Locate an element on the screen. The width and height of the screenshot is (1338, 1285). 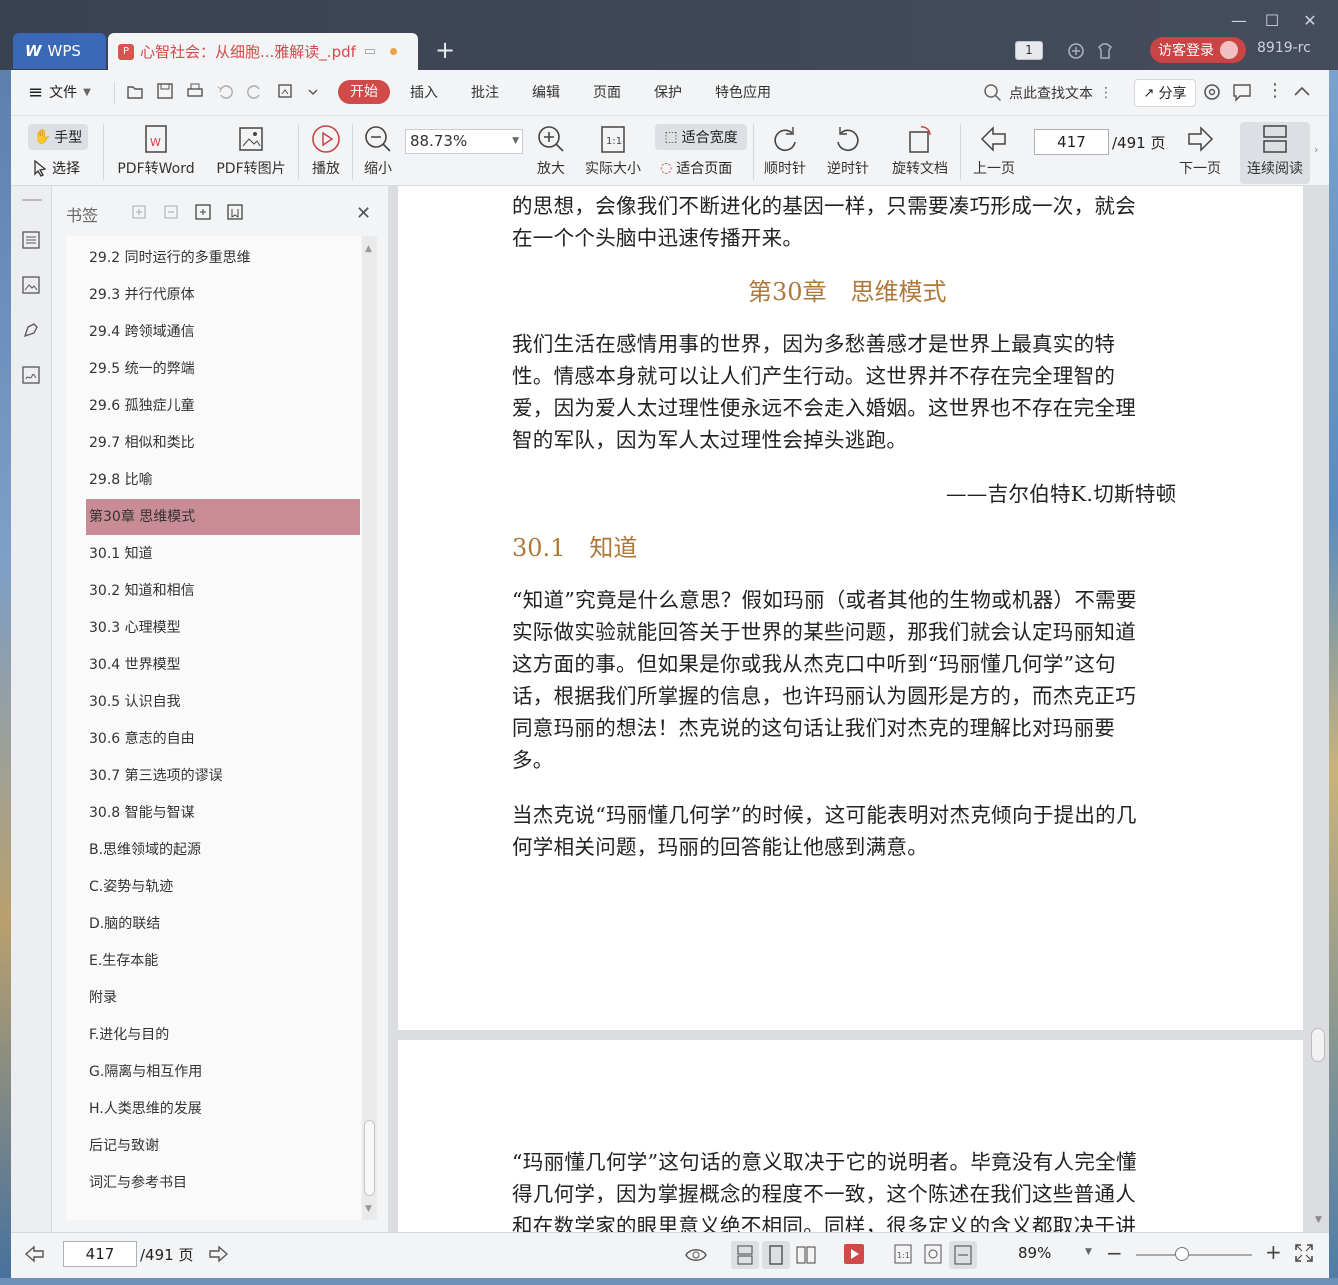
close-window-button: ✕ is located at coordinates (1310, 21).